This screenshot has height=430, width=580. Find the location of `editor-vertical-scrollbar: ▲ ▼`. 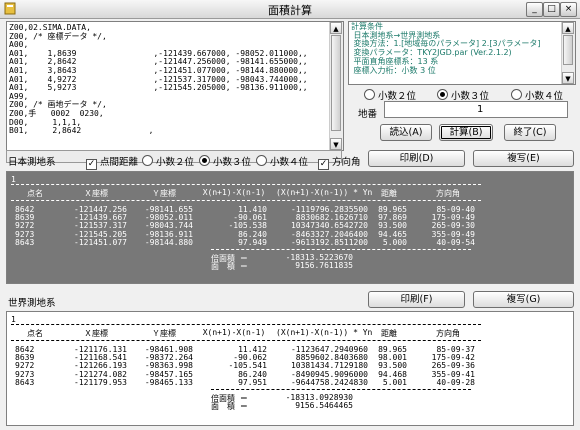

editor-vertical-scrollbar: ▲ ▼ is located at coordinates (336, 86).